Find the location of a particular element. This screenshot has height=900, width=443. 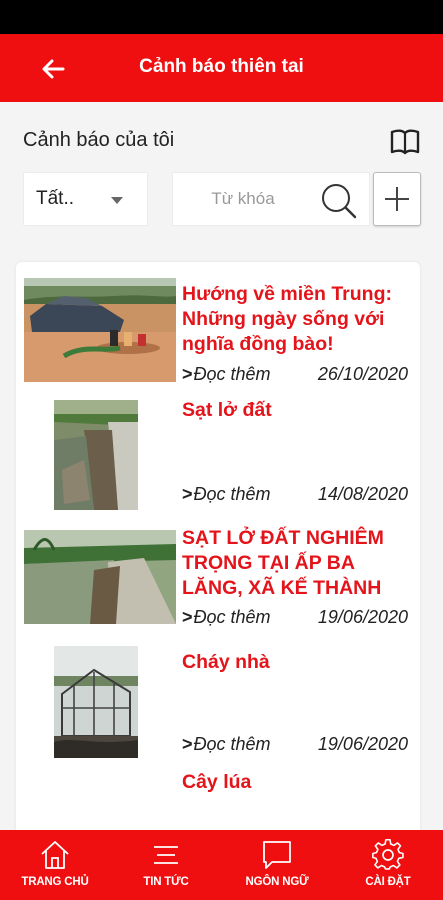

app-bar: Cảnh báo thiên tai is located at coordinates (221, 68).